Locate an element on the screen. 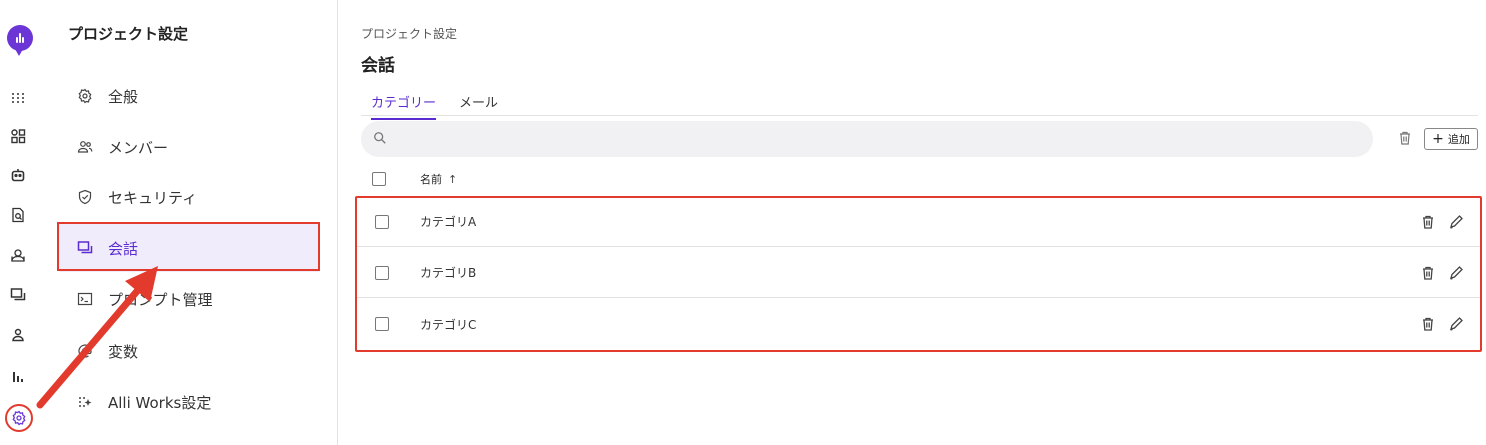  icon-rail is located at coordinates (21, 222).